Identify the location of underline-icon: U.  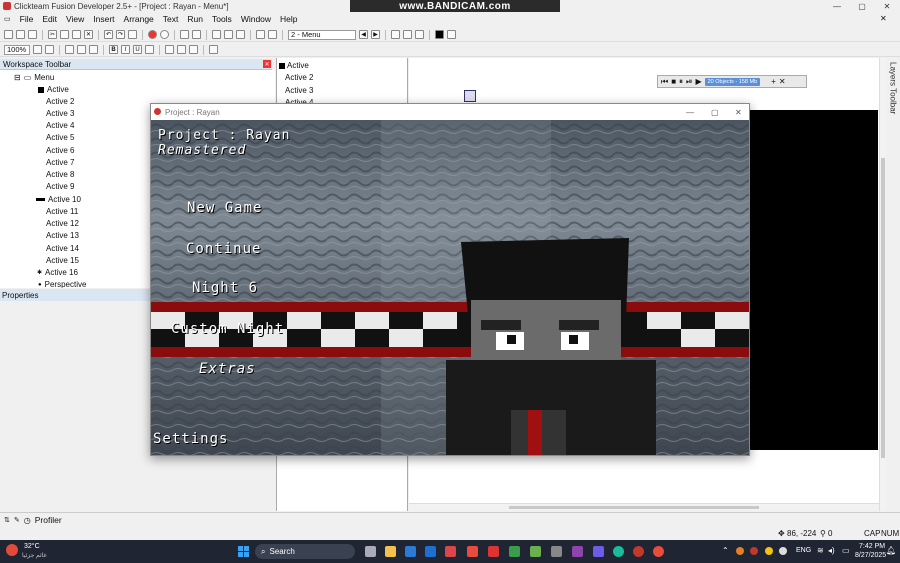
(137, 49).